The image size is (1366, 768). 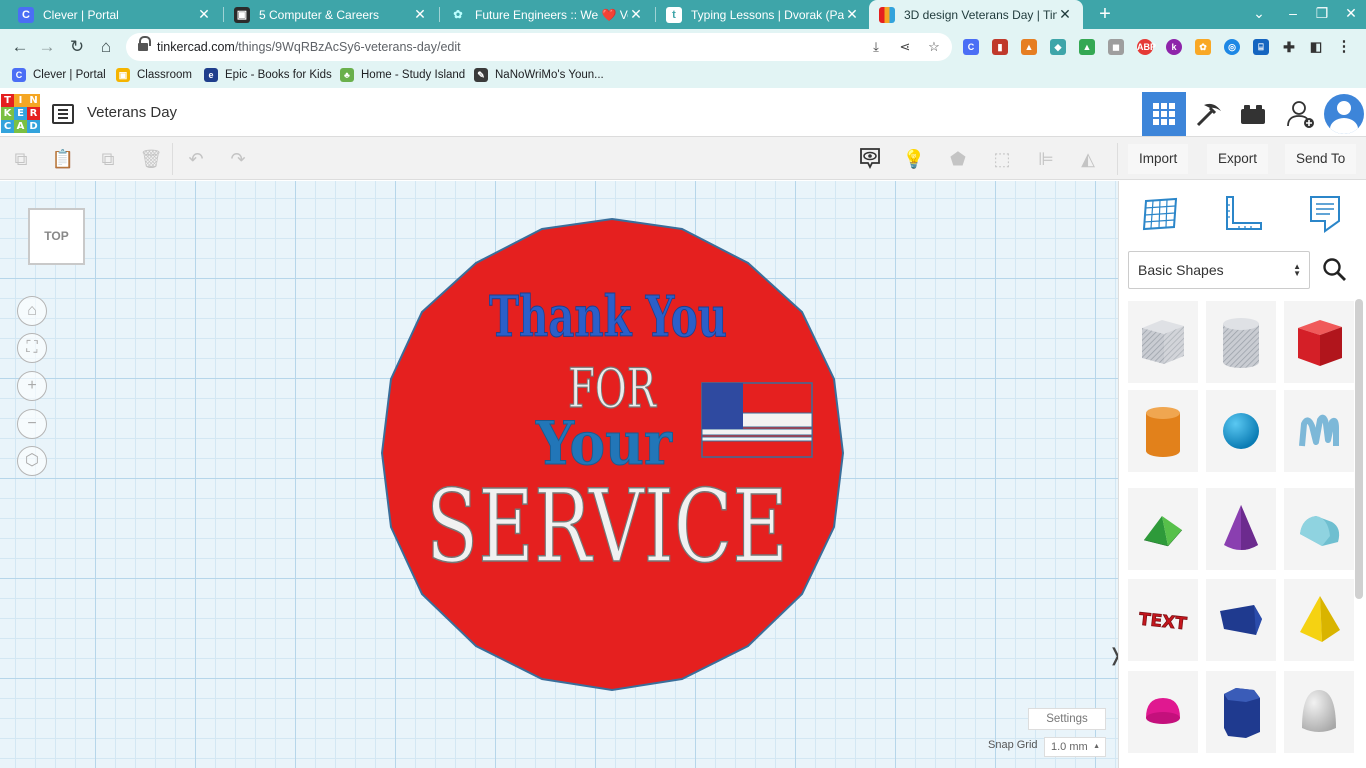 I want to click on close-window-button: ✕, so click(x=1351, y=13).